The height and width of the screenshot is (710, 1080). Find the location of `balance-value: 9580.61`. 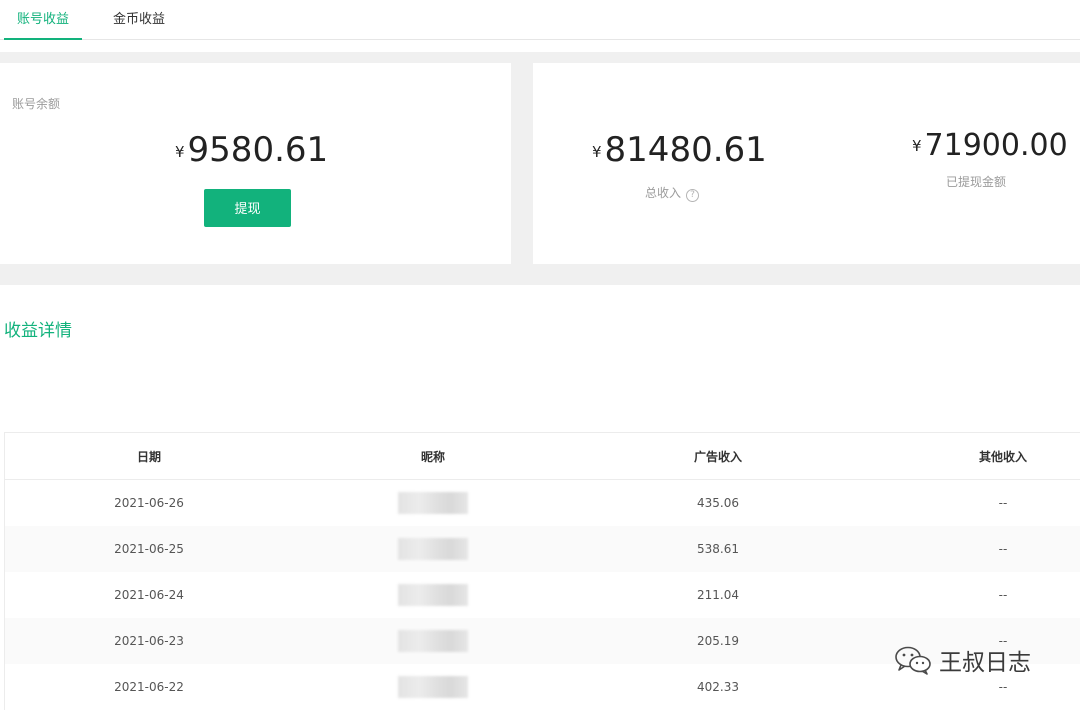

balance-value: 9580.61 is located at coordinates (258, 150).